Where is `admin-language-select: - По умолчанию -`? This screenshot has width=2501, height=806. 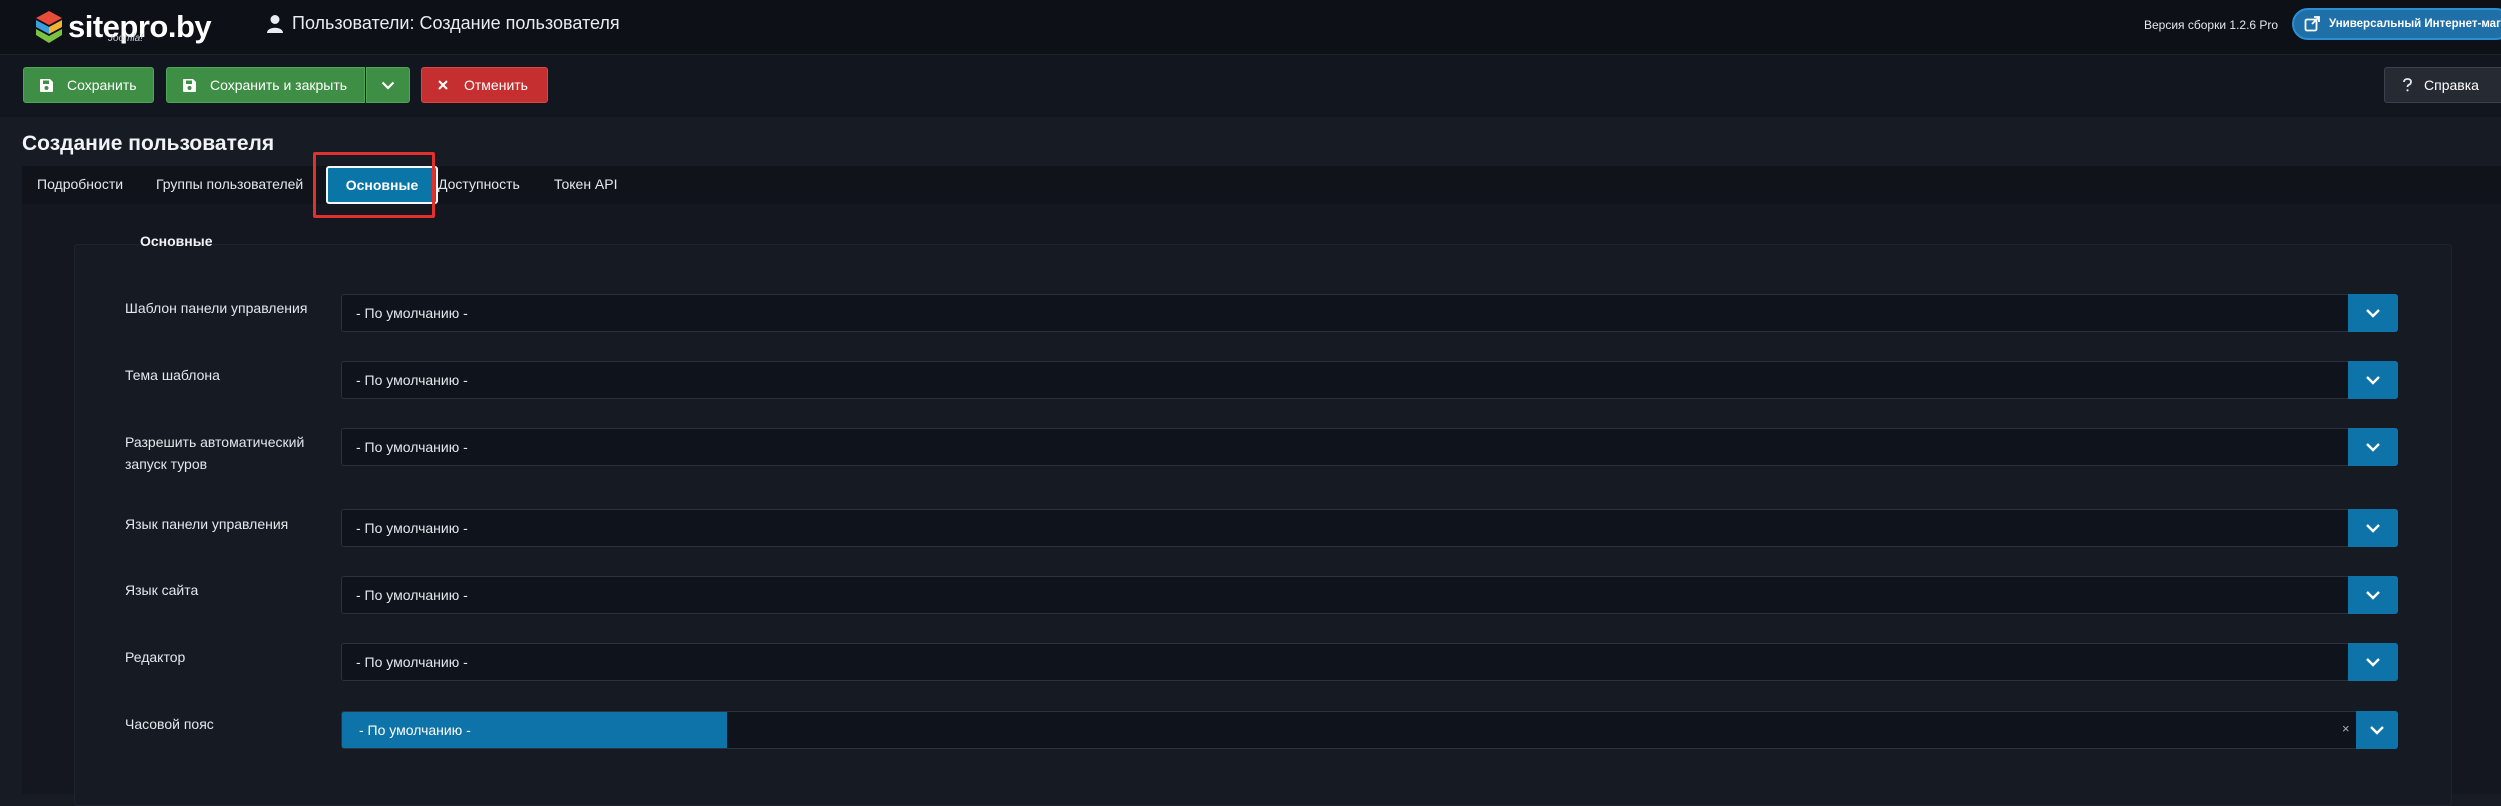 admin-language-select: - По умолчанию - is located at coordinates (1369, 528).